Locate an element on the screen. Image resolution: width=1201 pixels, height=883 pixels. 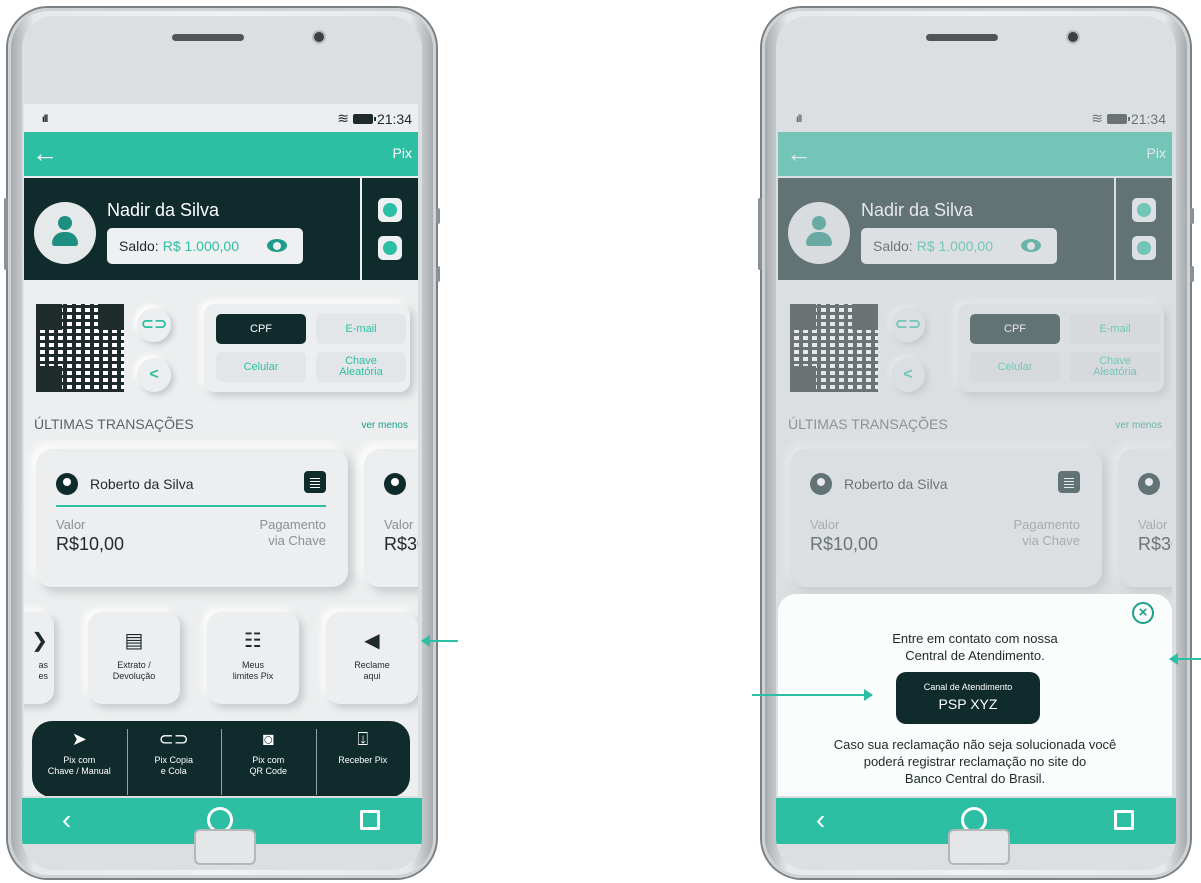
back-arrow-icon: ← is located at coordinates (45, 153).